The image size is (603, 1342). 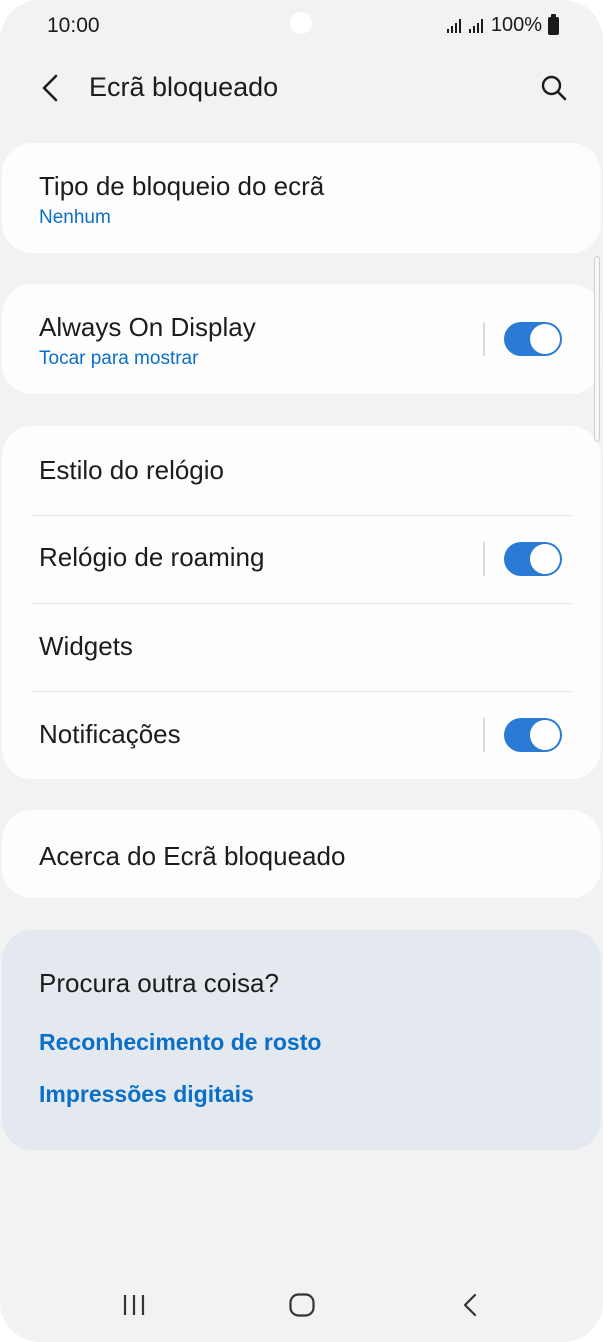 I want to click on clock-style-label: Estilo do relógio, so click(x=131, y=470).